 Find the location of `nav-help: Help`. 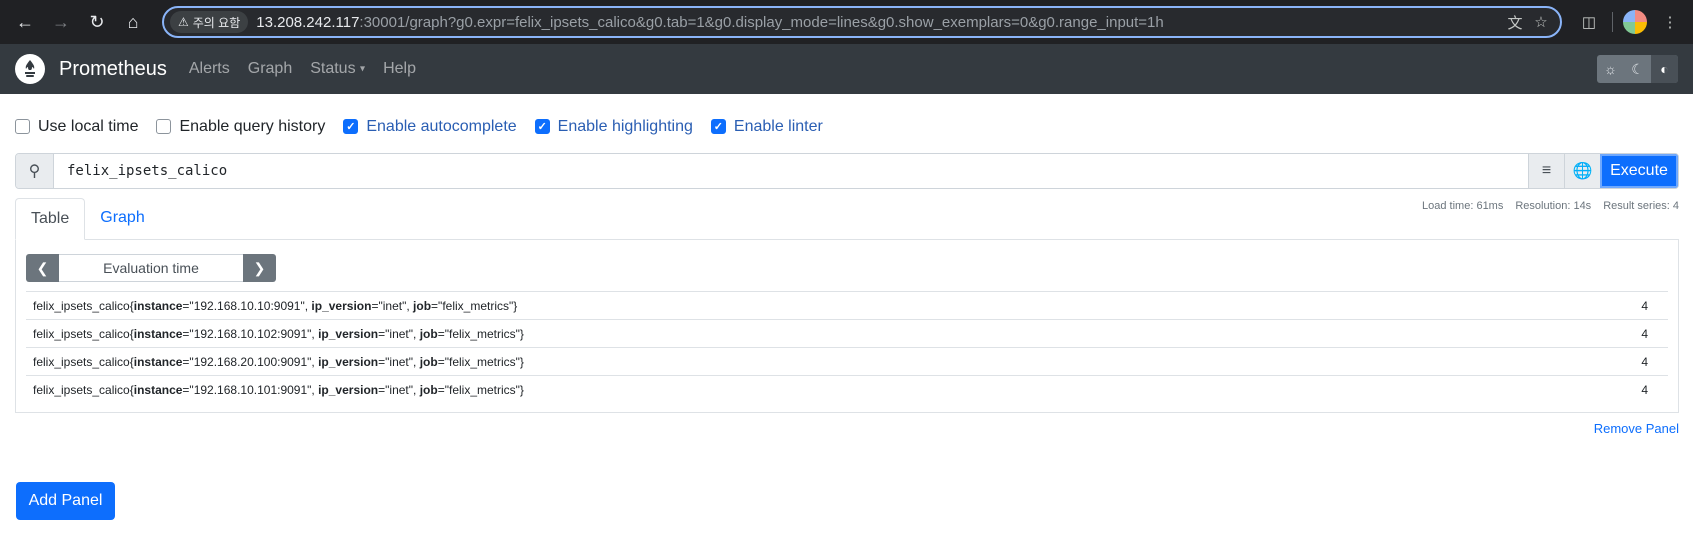

nav-help: Help is located at coordinates (399, 69).